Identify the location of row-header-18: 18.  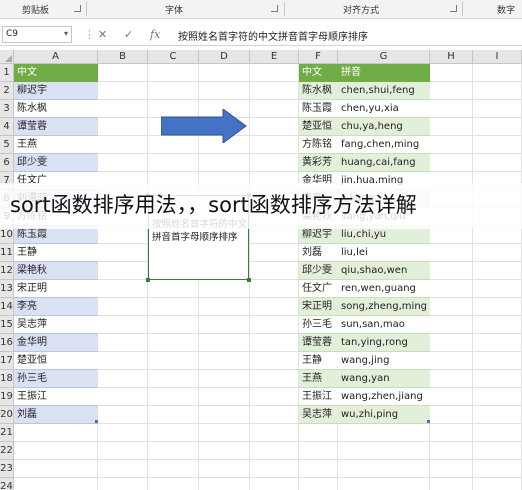
(7, 379).